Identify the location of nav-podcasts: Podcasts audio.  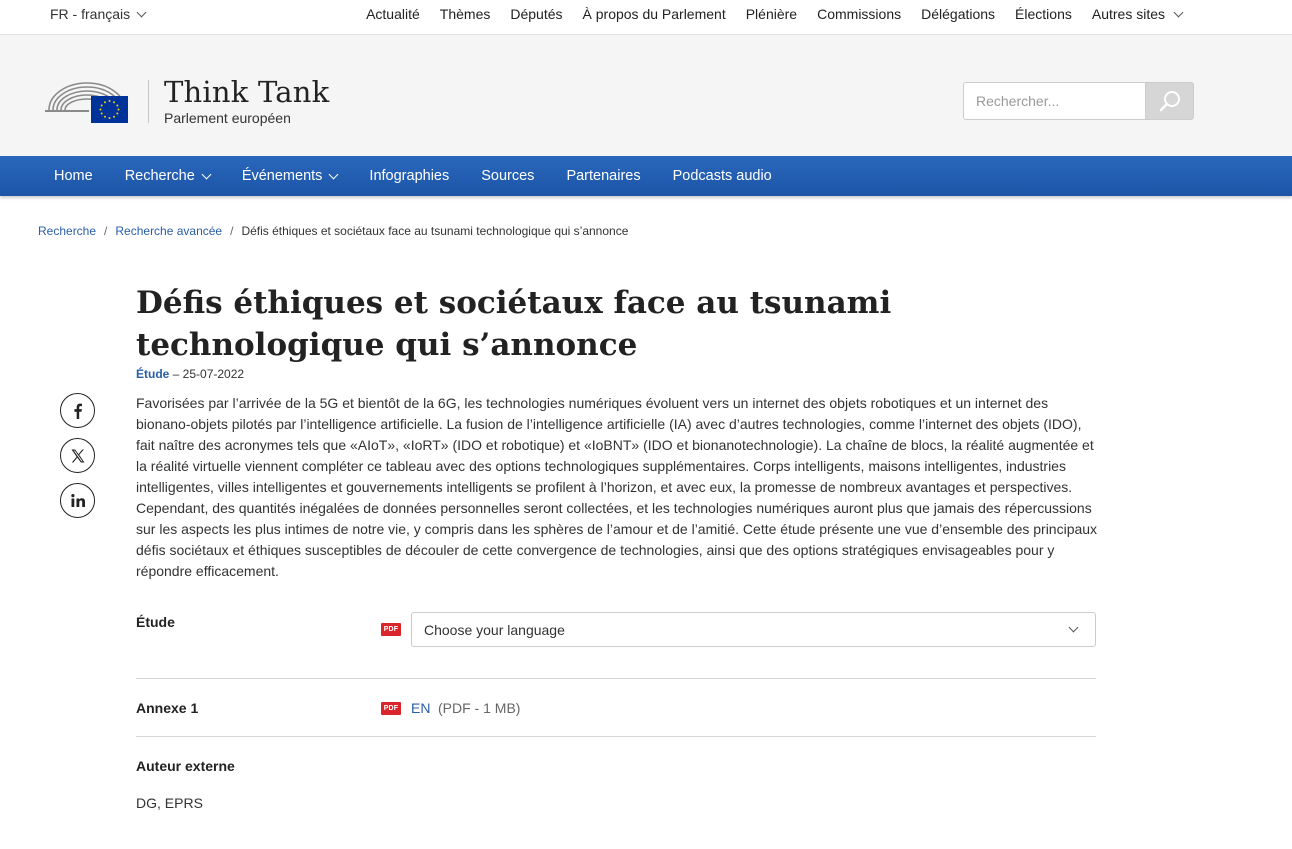
(722, 176).